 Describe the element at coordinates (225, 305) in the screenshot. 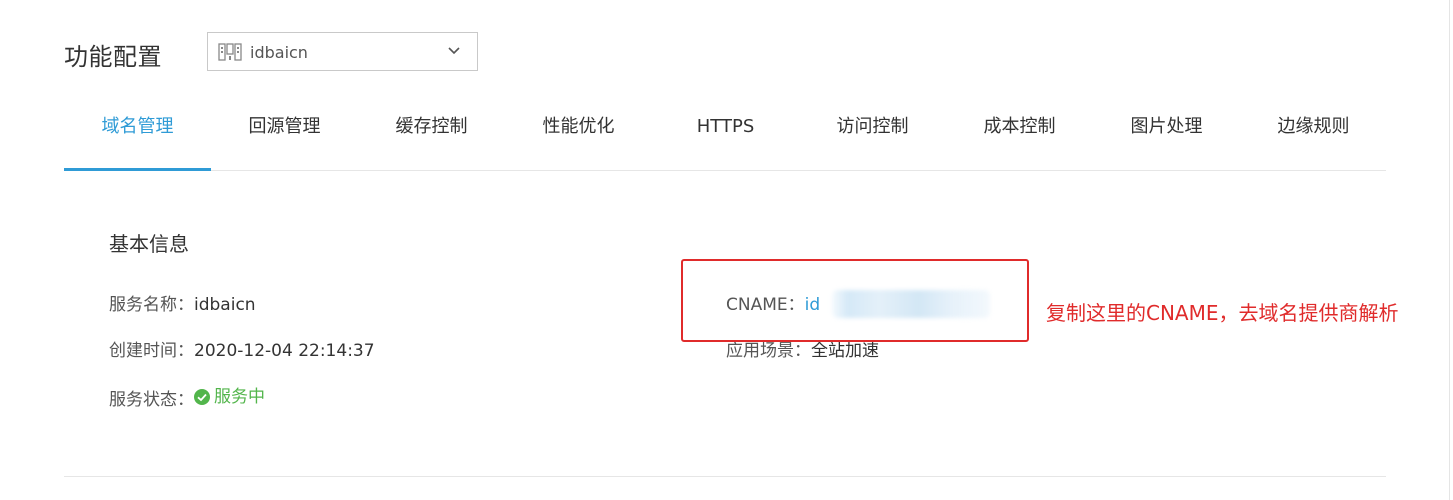

I see `service-name-value: idbaicn` at that location.